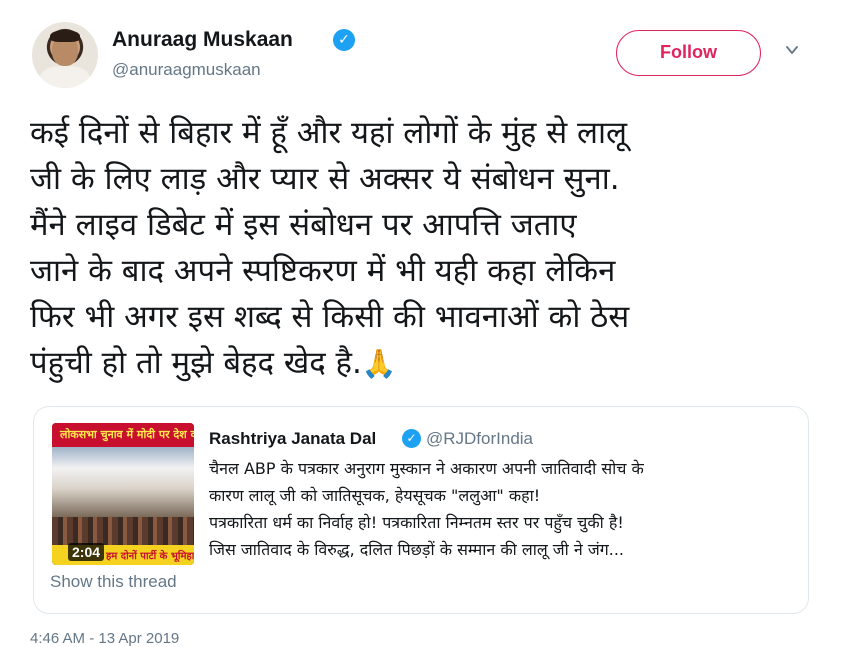  Describe the element at coordinates (425, 363) in the screenshot. I see `tweet-line-last: पंहुची हो तो मुझे बेहद खेद है.🙏` at that location.